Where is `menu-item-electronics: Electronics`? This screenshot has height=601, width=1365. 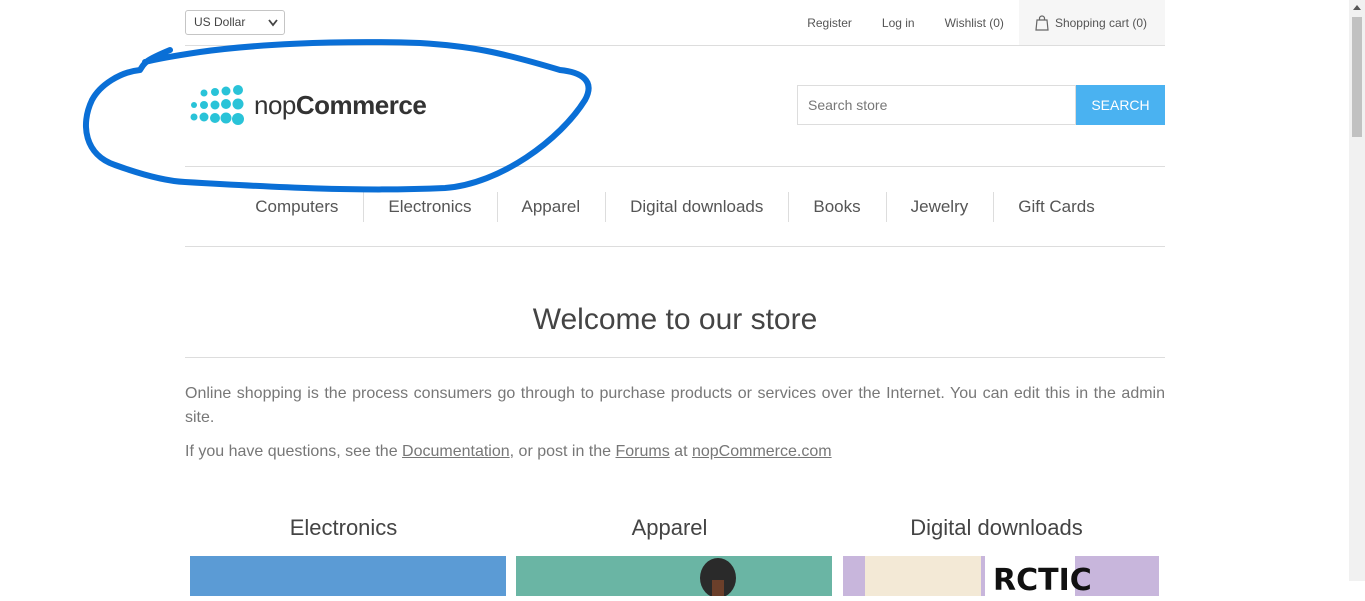
menu-item-electronics: Electronics is located at coordinates (429, 206).